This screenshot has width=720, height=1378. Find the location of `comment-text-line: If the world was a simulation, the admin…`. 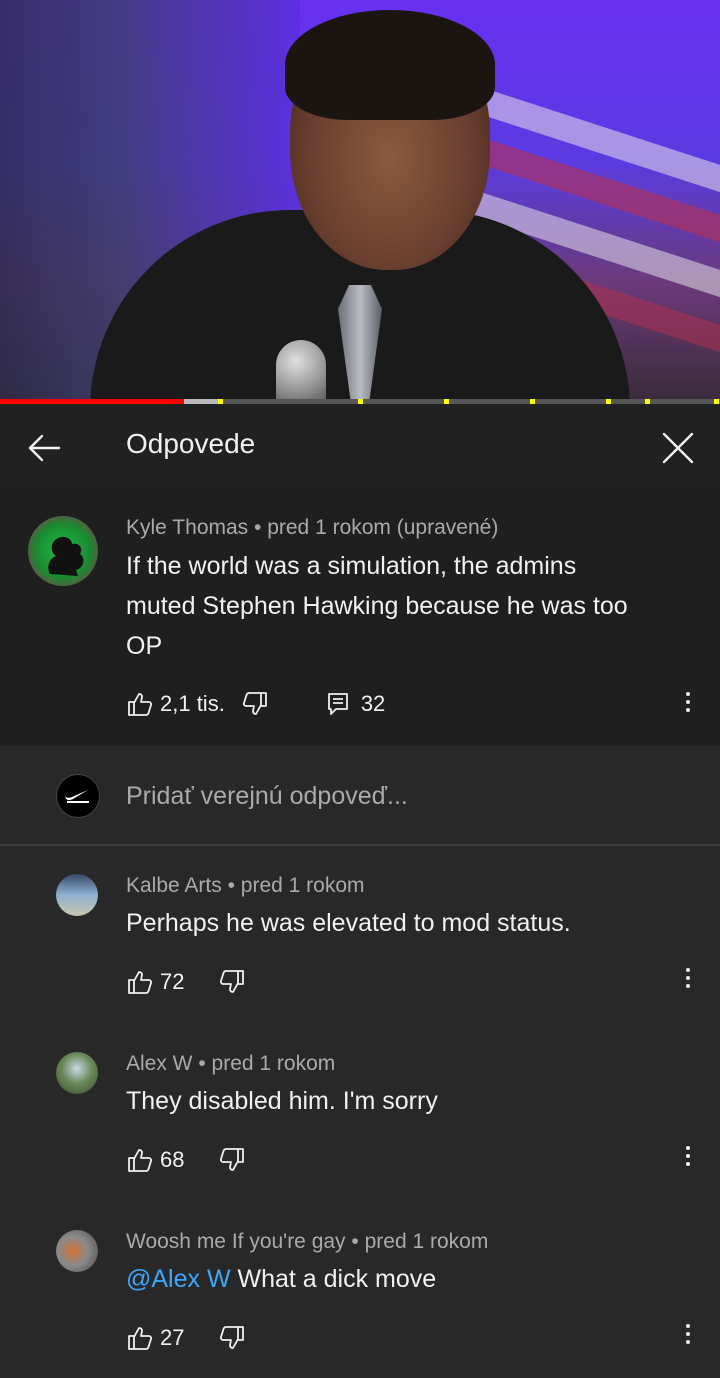

comment-text-line: If the world was a simulation, the admin… is located at coordinates (351, 566).